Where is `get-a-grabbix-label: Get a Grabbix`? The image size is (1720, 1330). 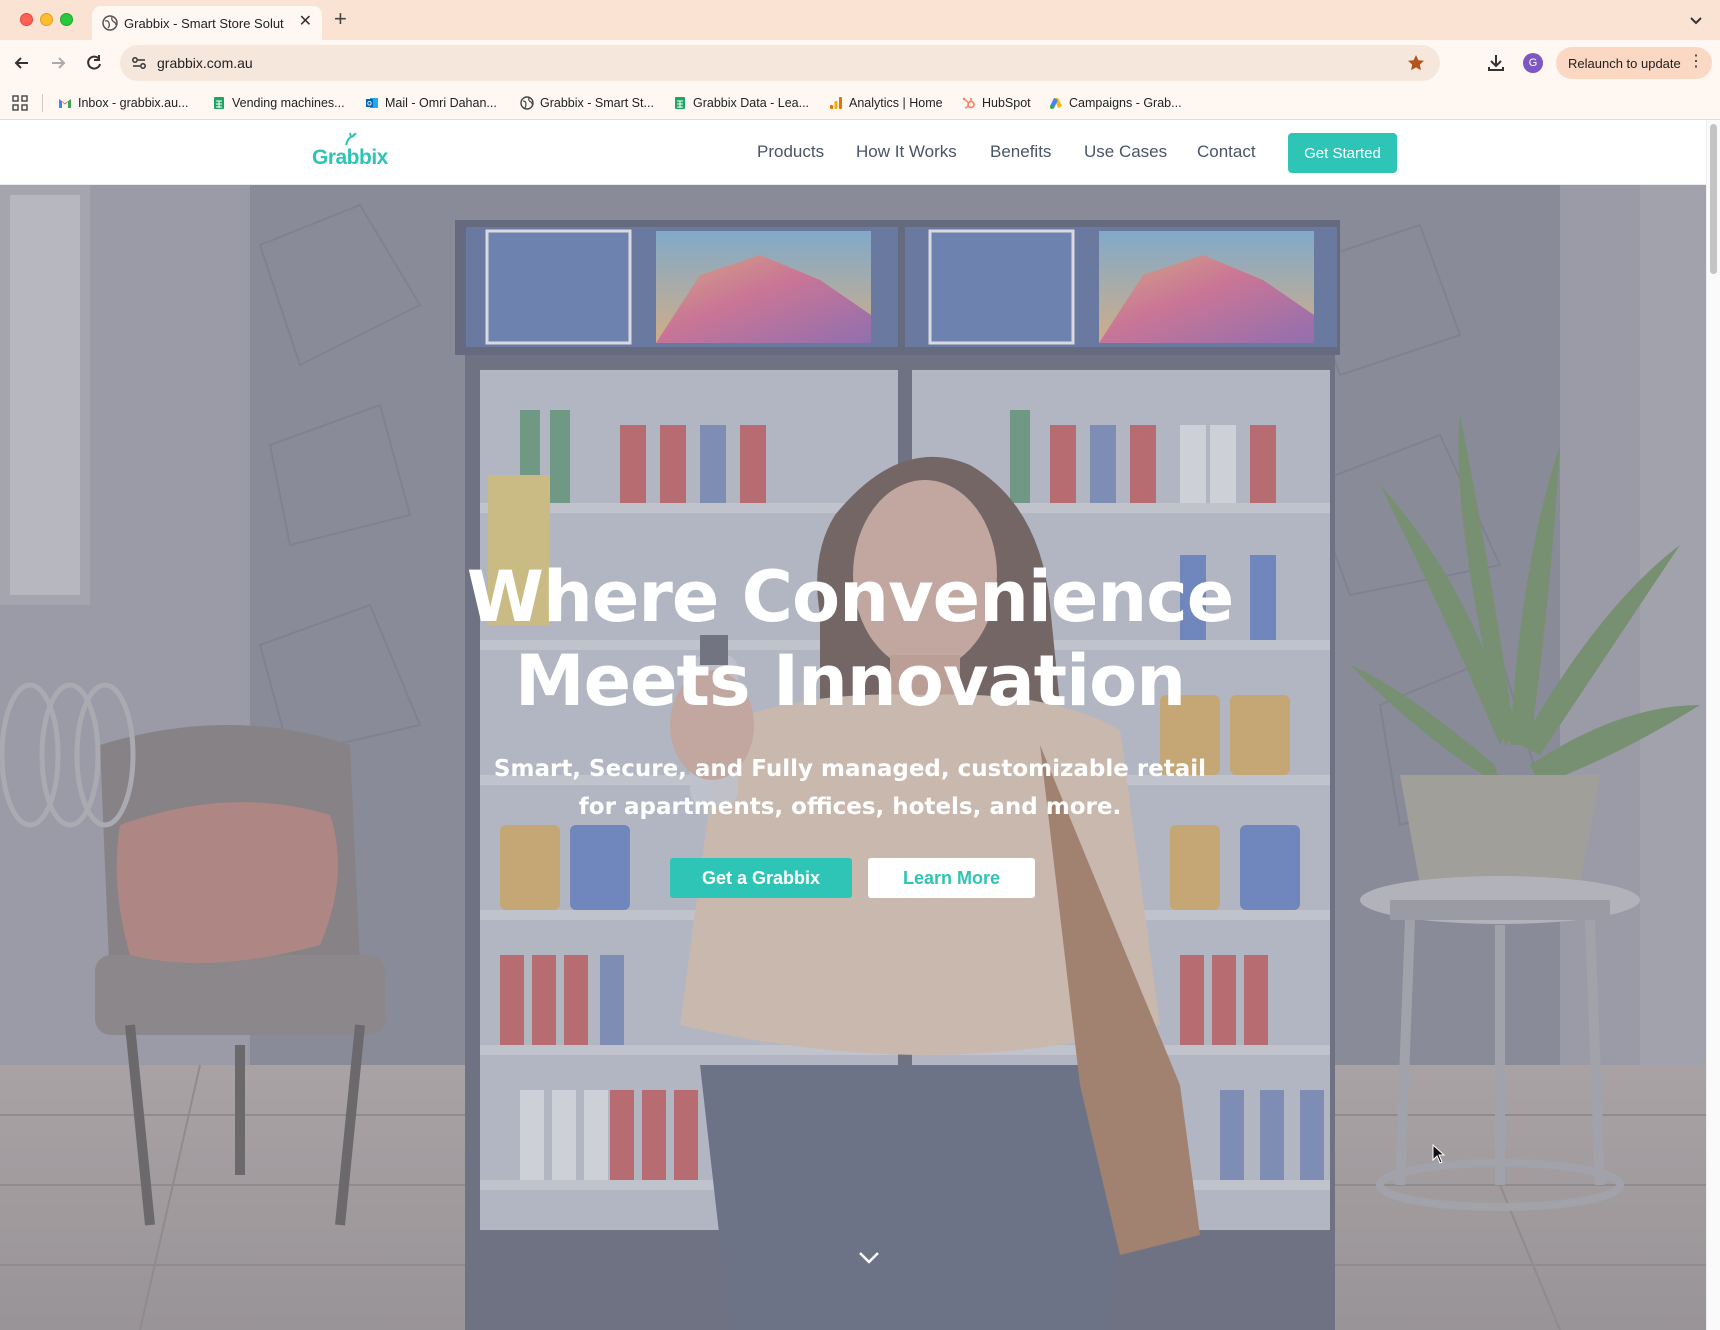
get-a-grabbix-label: Get a Grabbix is located at coordinates (761, 878).